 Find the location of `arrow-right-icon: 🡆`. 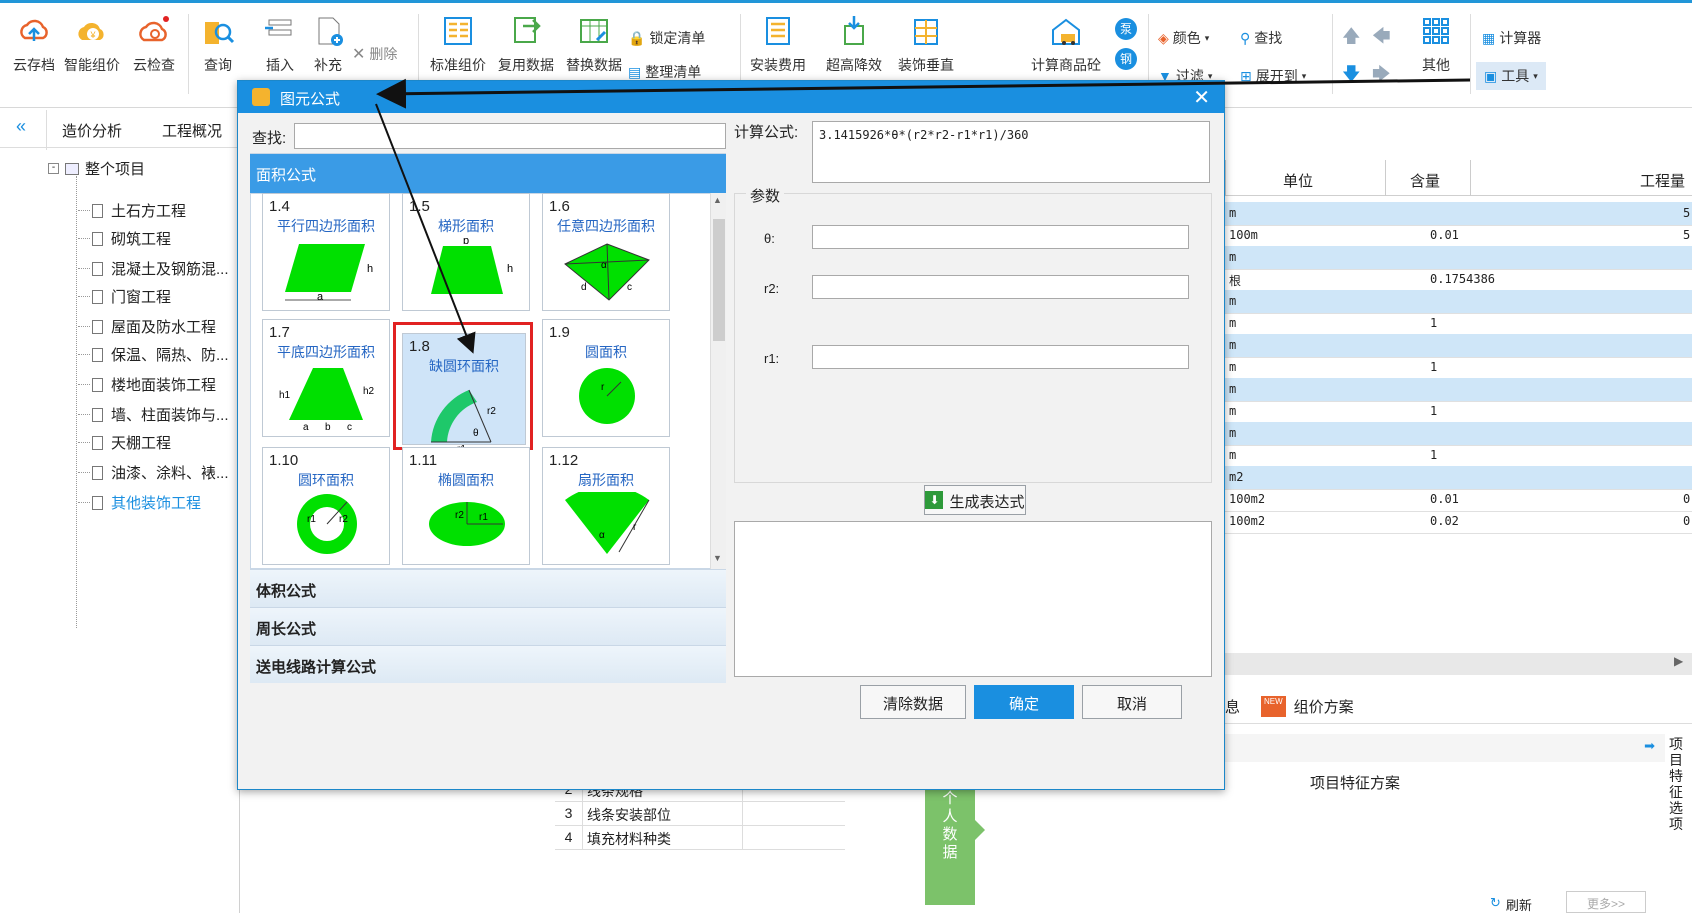

arrow-right-icon: 🡆 is located at coordinates (1381, 77).